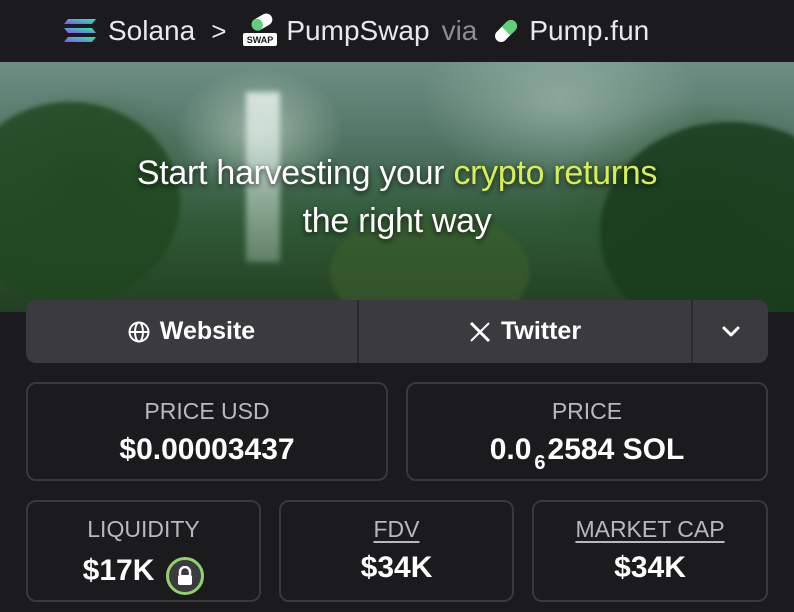 The width and height of the screenshot is (794, 612). What do you see at coordinates (587, 411) in the screenshot?
I see `price-native-label: PRICE` at bounding box center [587, 411].